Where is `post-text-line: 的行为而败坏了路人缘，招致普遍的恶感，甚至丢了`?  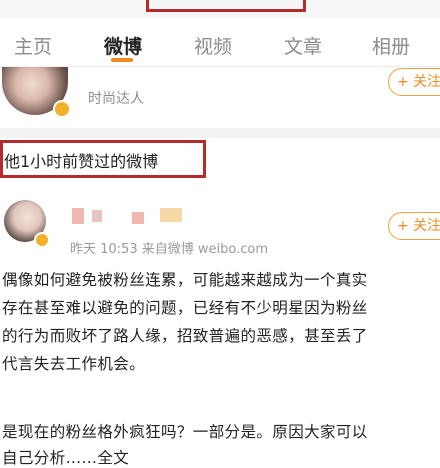
post-text-line: 的行为而败坏了路人缘，招致普遍的恶感，甚至丢了 is located at coordinates (185, 336).